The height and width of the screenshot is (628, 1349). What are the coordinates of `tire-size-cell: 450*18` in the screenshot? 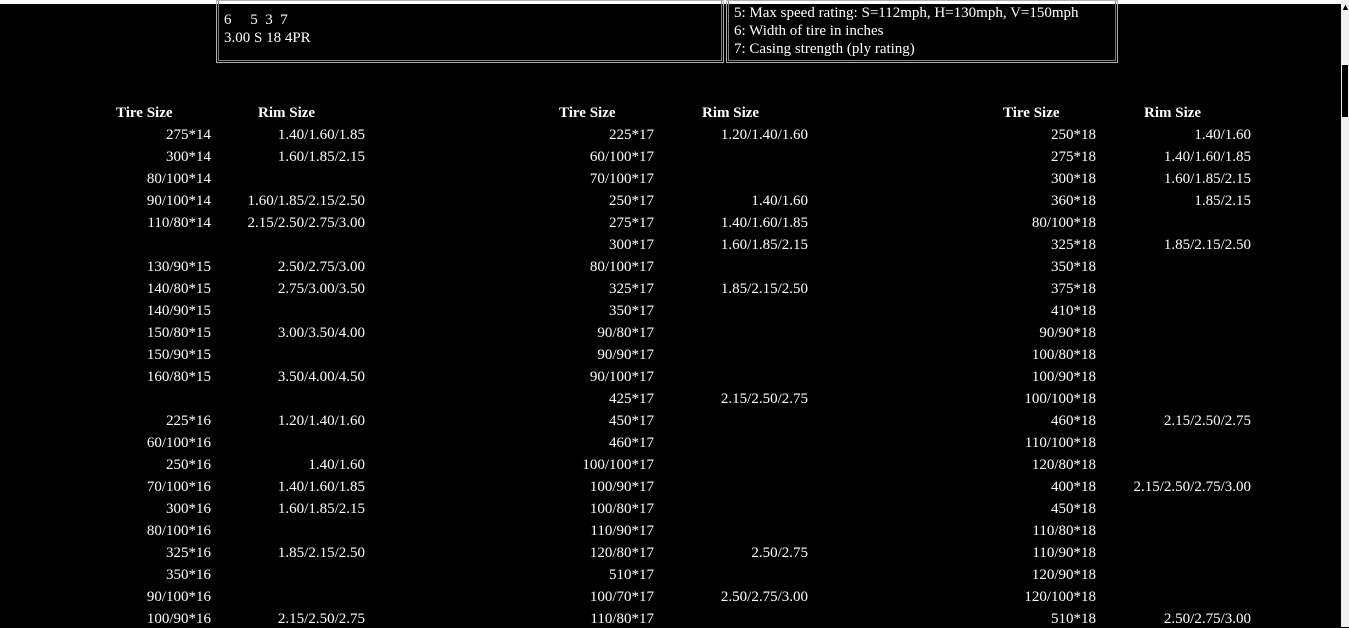 It's located at (1073, 509).